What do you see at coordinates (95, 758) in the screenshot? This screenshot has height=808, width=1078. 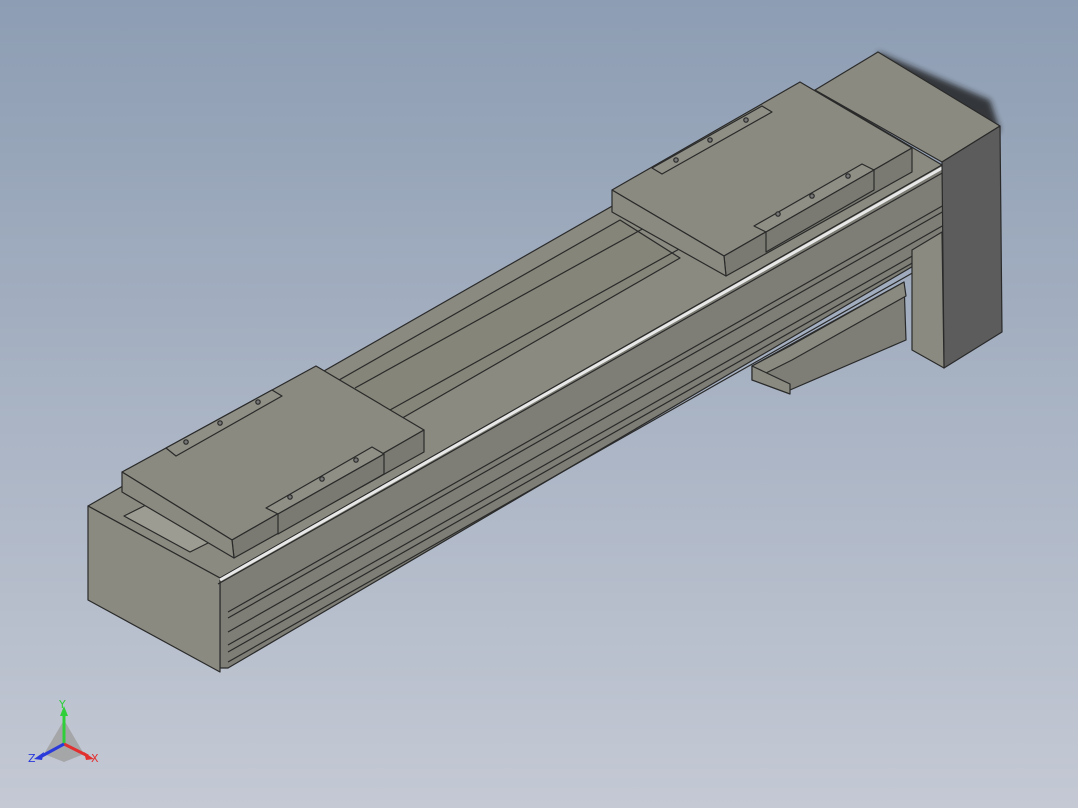 I see `triad-x-label: X` at bounding box center [95, 758].